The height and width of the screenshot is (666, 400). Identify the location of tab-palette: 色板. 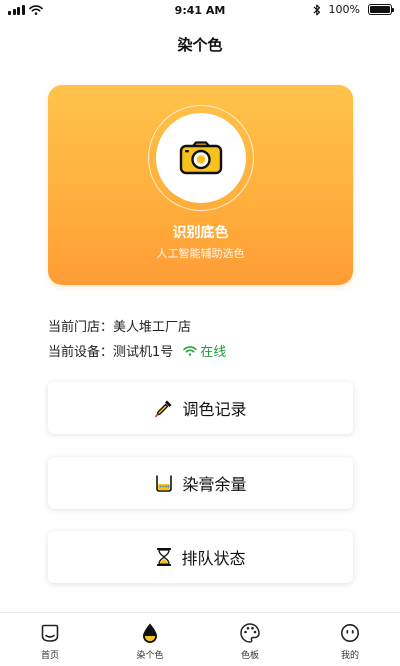
(250, 639).